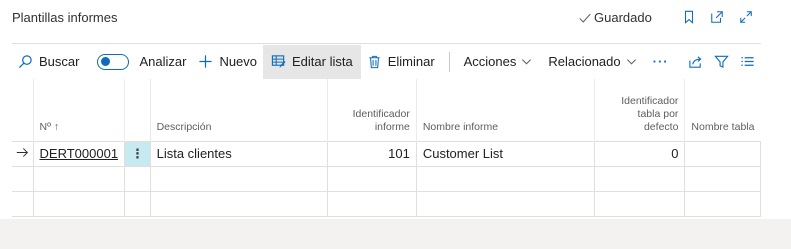 Image resolution: width=791 pixels, height=249 pixels. Describe the element at coordinates (748, 62) in the screenshot. I see `list-view-icon` at that location.